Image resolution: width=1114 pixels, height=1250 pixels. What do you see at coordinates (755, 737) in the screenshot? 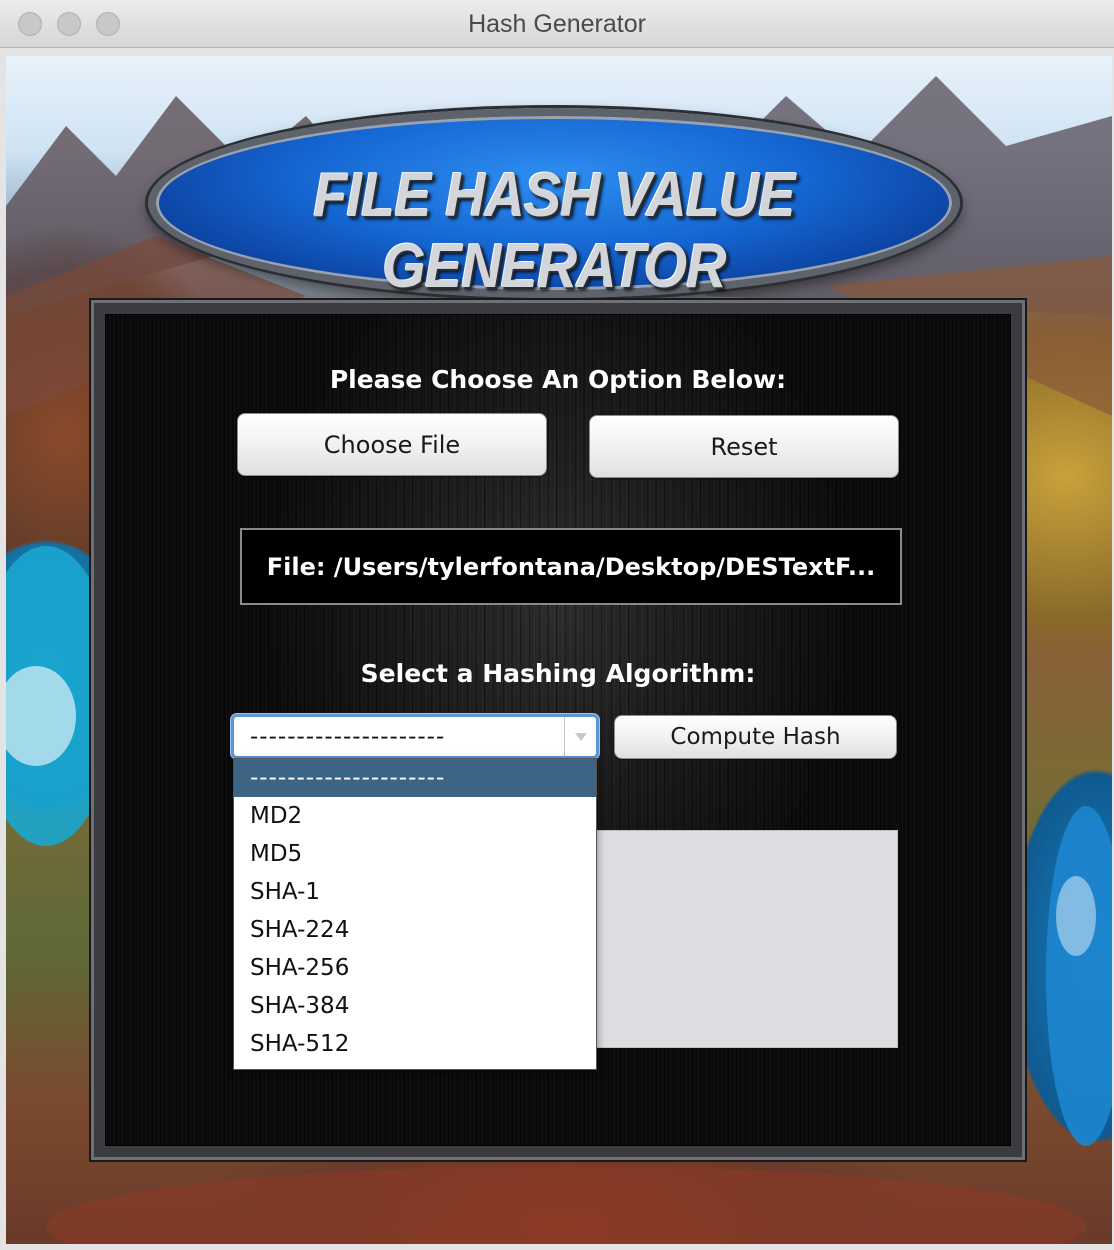
I see `compute-hash-button: Compute Hash` at bounding box center [755, 737].